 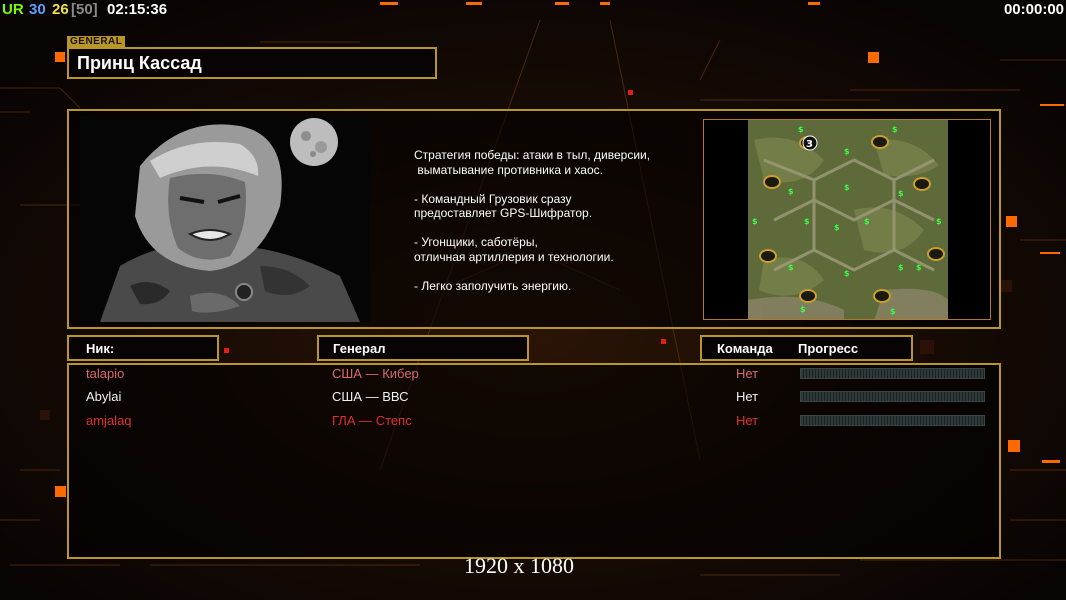 I want to click on column-header-nick: Ник:, so click(x=143, y=348).